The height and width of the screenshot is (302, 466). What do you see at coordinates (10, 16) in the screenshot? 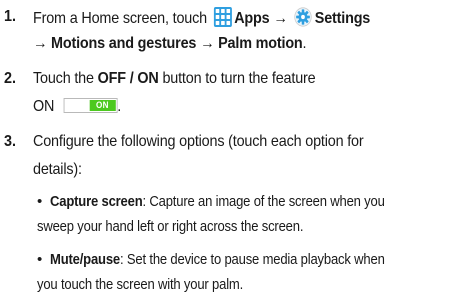
I see `step-1-number: 1.` at bounding box center [10, 16].